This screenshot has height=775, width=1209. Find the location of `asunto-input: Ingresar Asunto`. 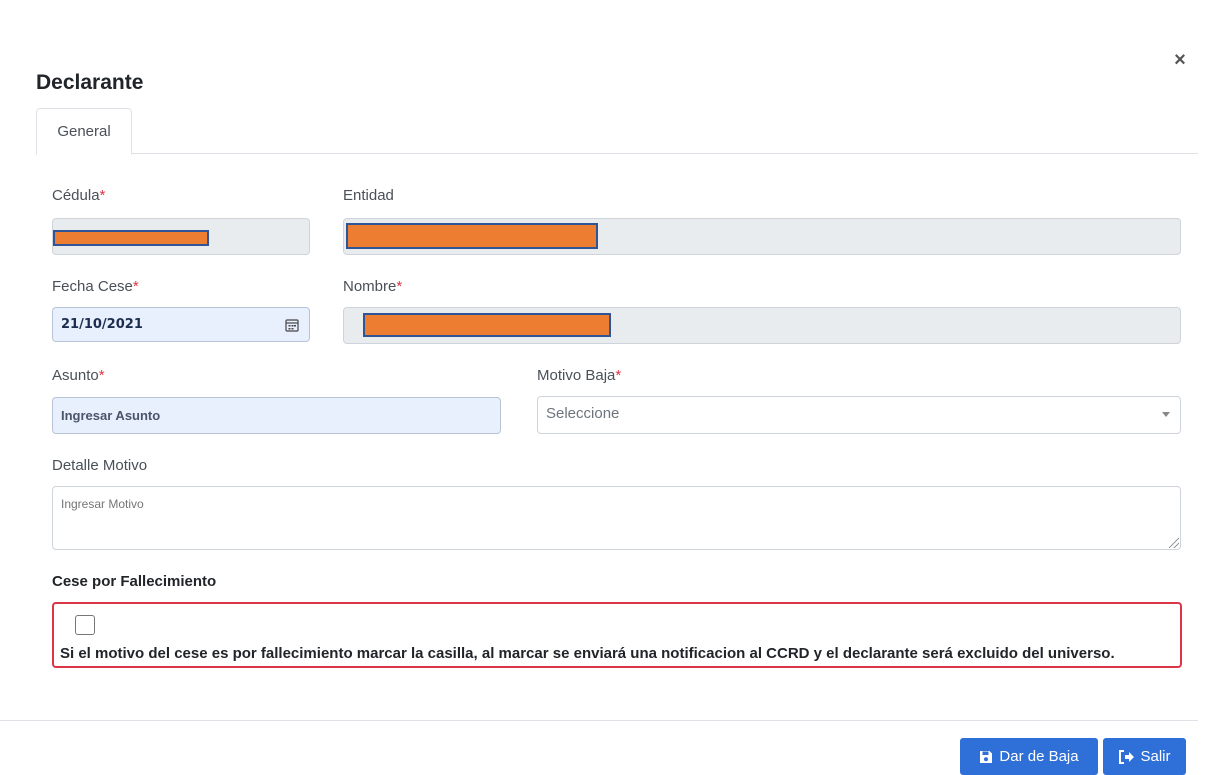

asunto-input: Ingresar Asunto is located at coordinates (276, 415).